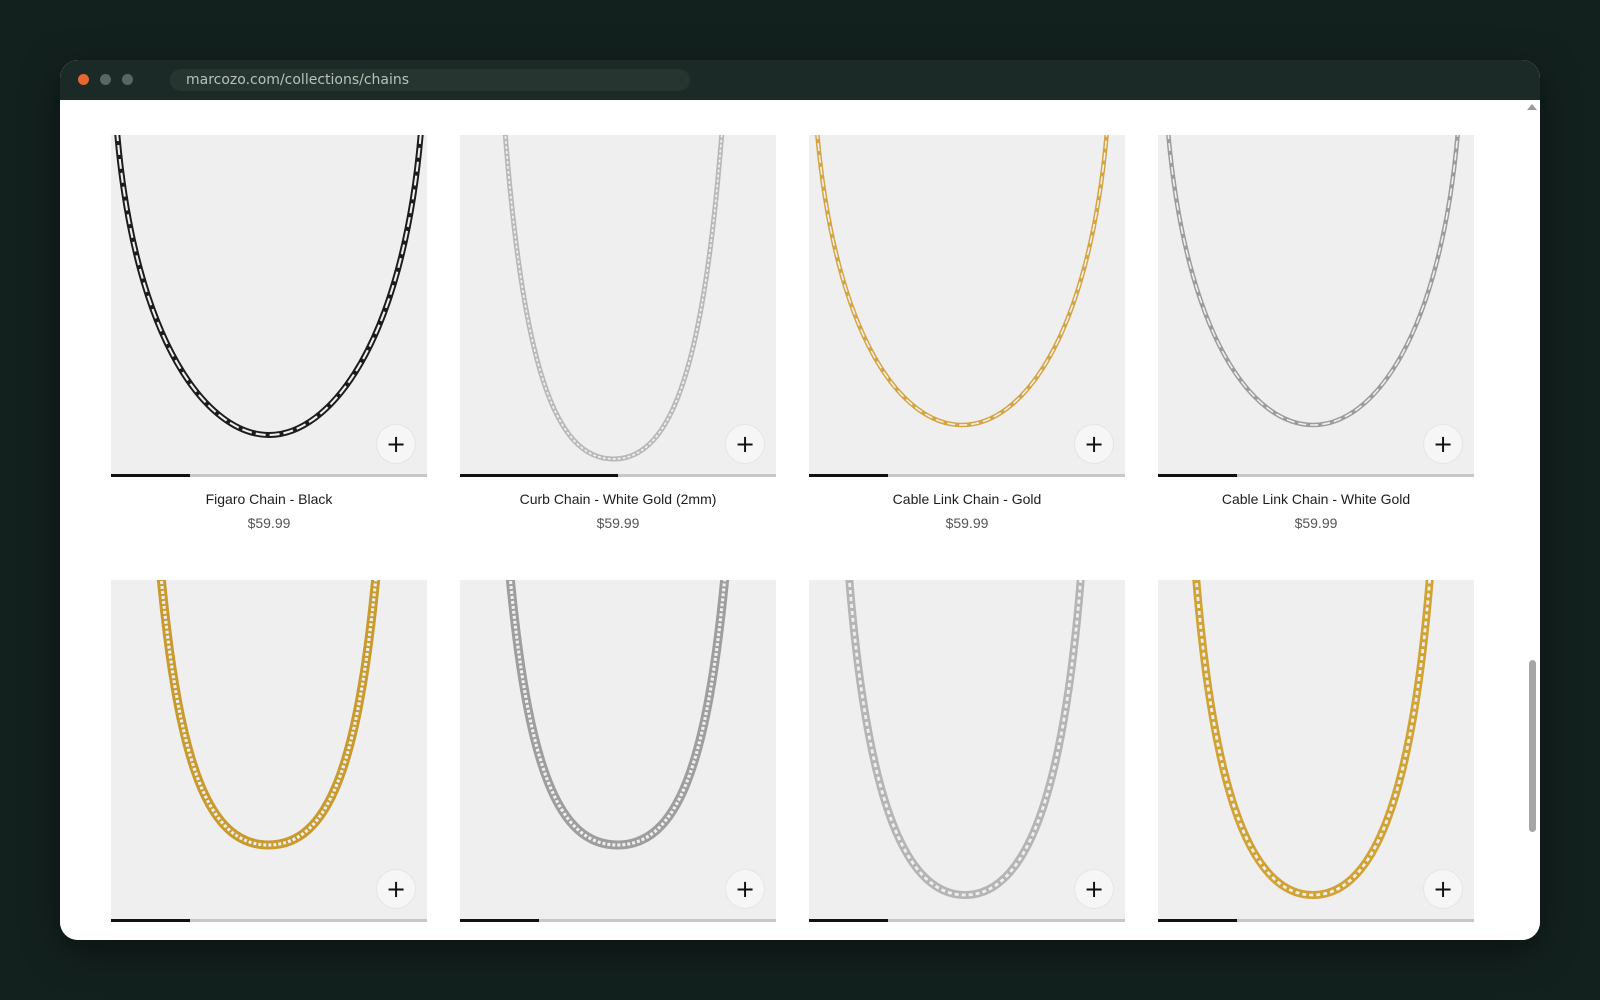 The image size is (1600, 1000). What do you see at coordinates (618, 499) in the screenshot?
I see `product-name: Curb Chain - White Gold (2mm)` at bounding box center [618, 499].